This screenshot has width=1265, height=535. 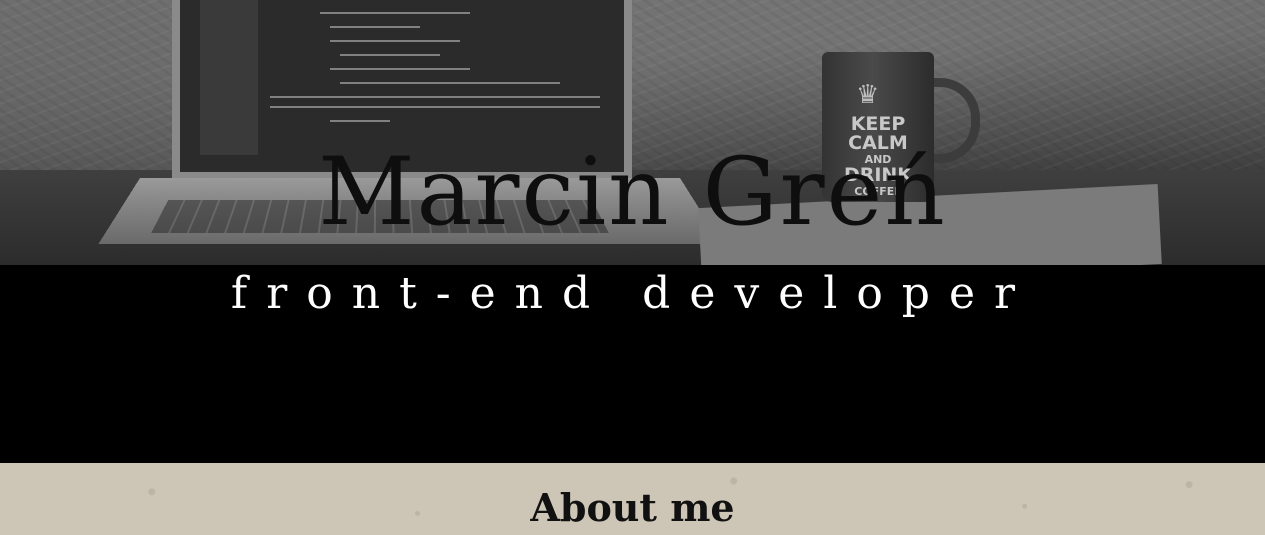 I want to click on hero-role: front-end developer, so click(x=632, y=293).